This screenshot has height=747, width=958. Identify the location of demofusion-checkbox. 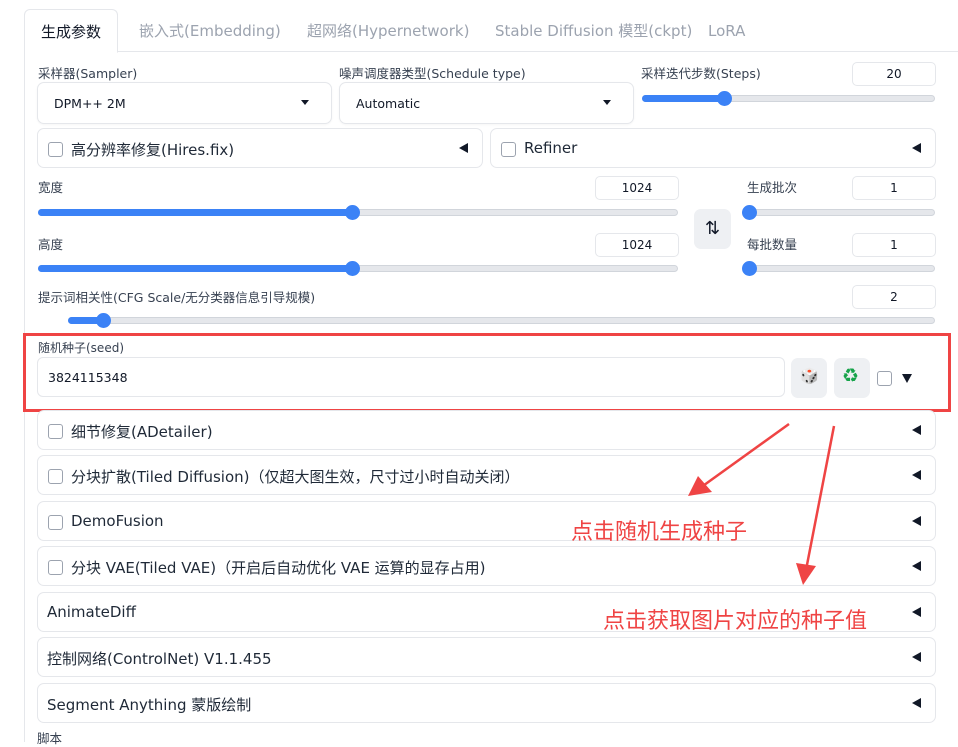
(55, 522).